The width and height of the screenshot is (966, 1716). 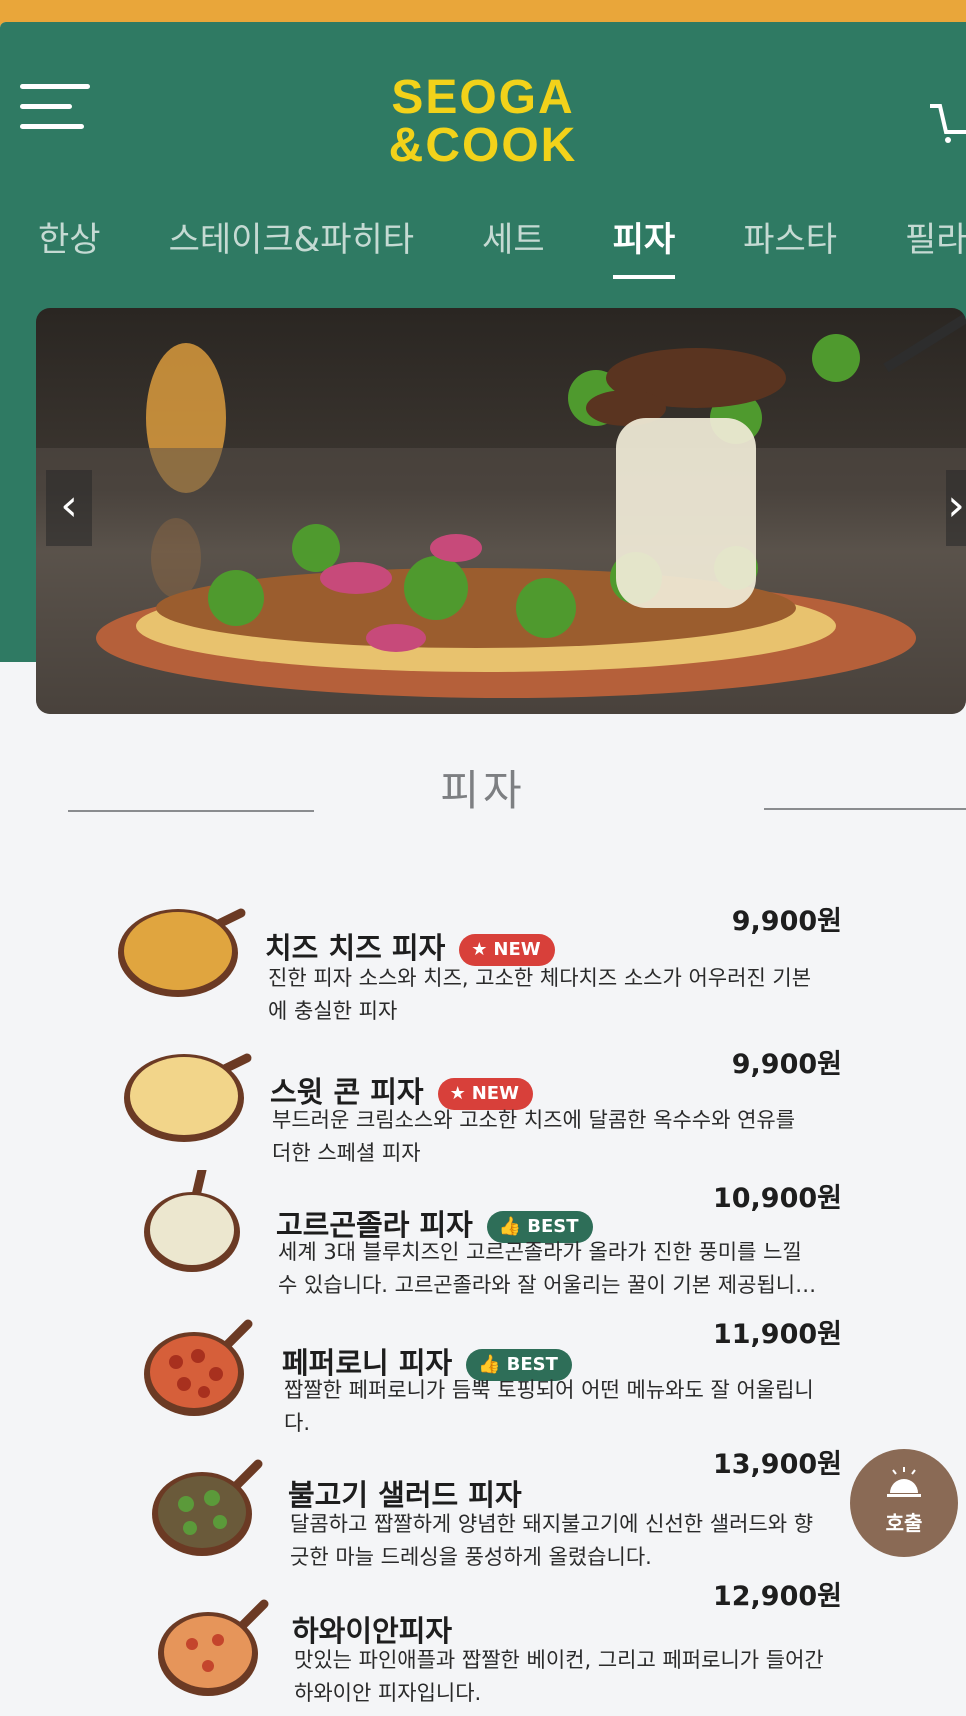 What do you see at coordinates (777, 1464) in the screenshot?
I see `item-price: 13,900원` at bounding box center [777, 1464].